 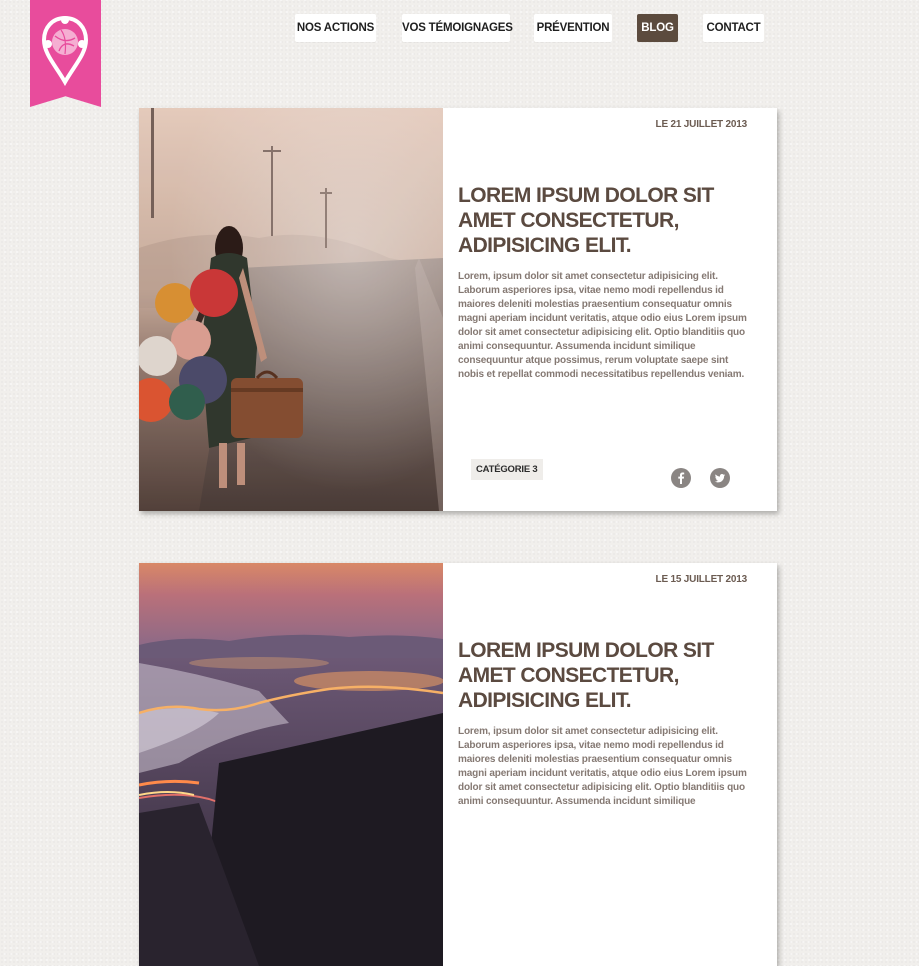 I want to click on facebook-icon, so click(x=681, y=478).